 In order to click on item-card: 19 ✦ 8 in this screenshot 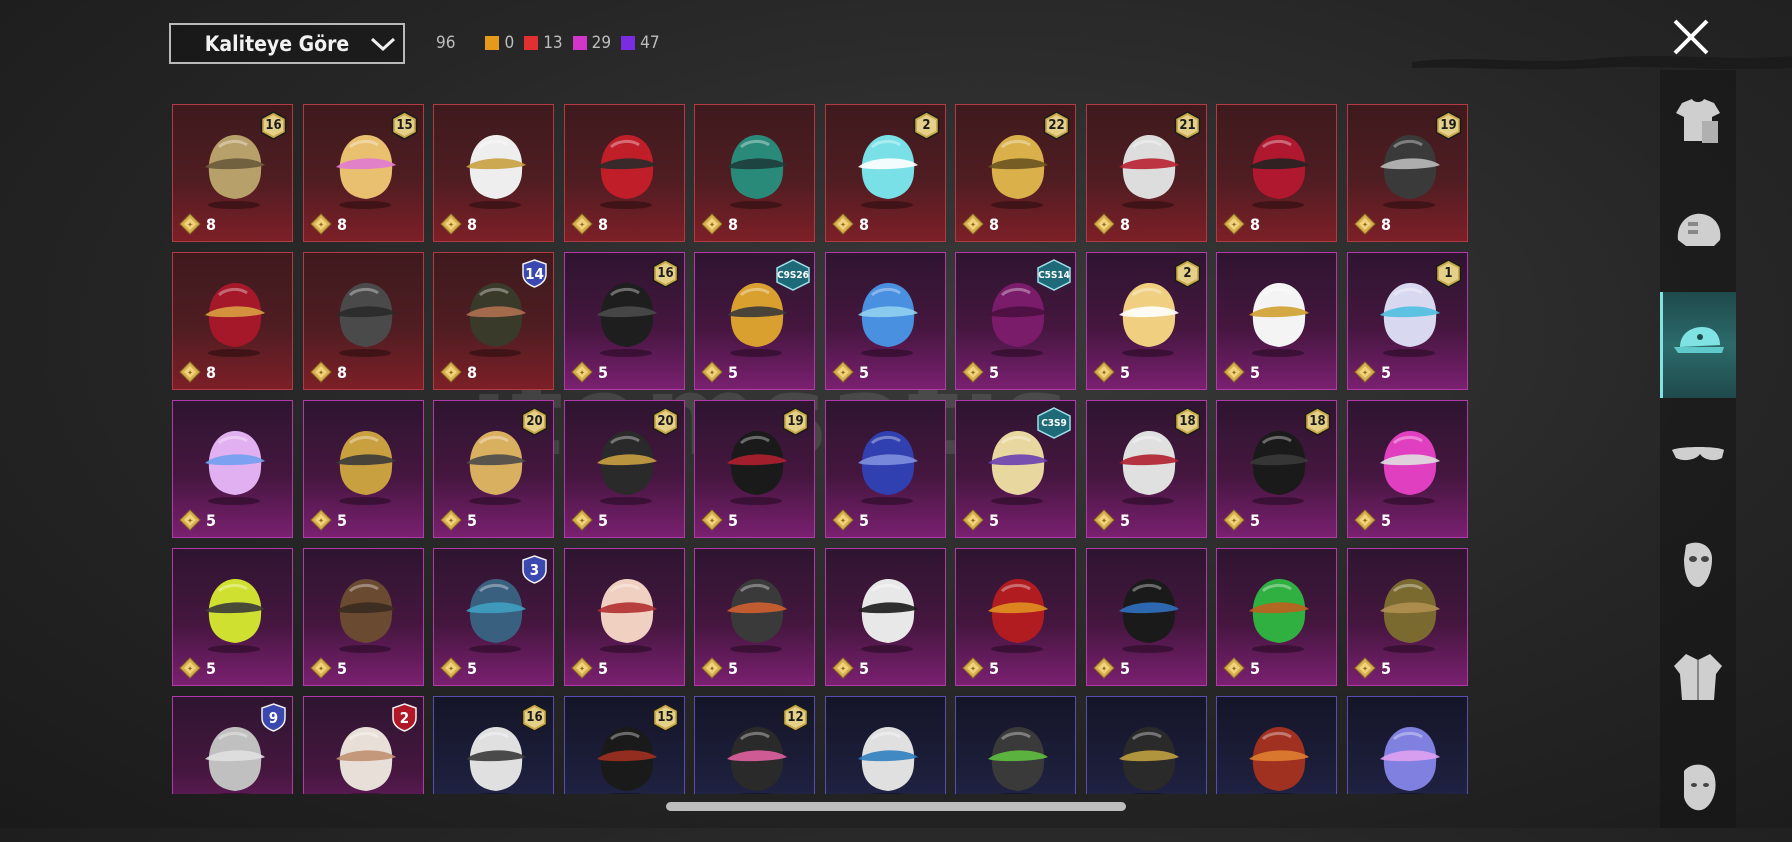, I will do `click(1407, 173)`.